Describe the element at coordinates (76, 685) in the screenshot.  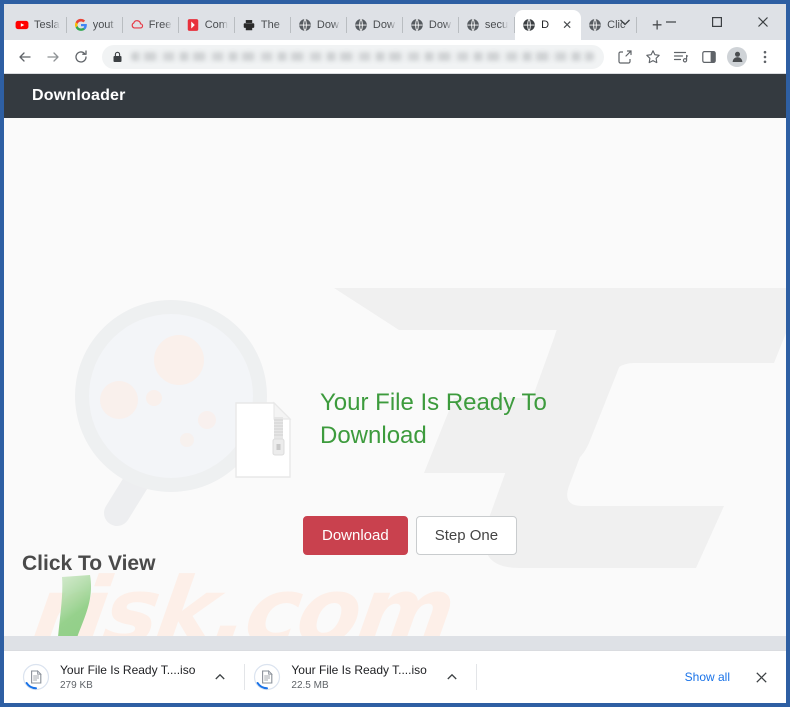
I see `download-filesize: 279 KB` at that location.